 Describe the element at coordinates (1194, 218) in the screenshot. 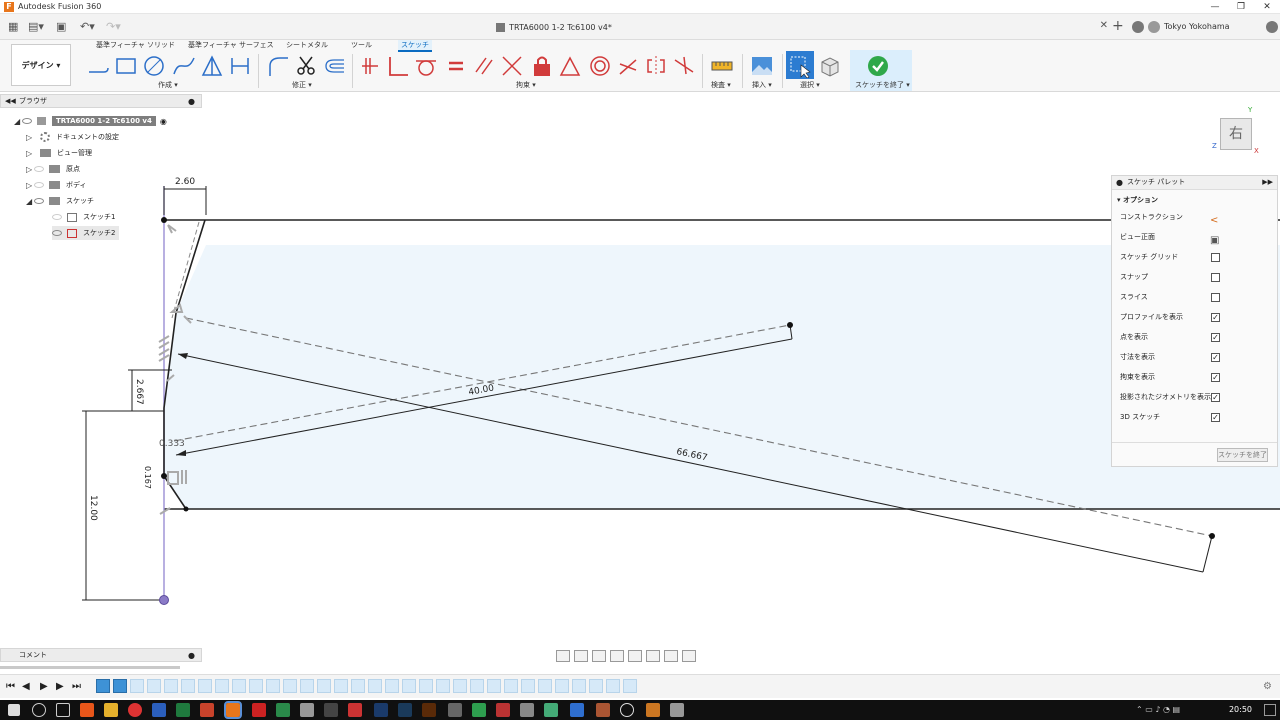

I see `palette-option: コンストラクション <` at that location.